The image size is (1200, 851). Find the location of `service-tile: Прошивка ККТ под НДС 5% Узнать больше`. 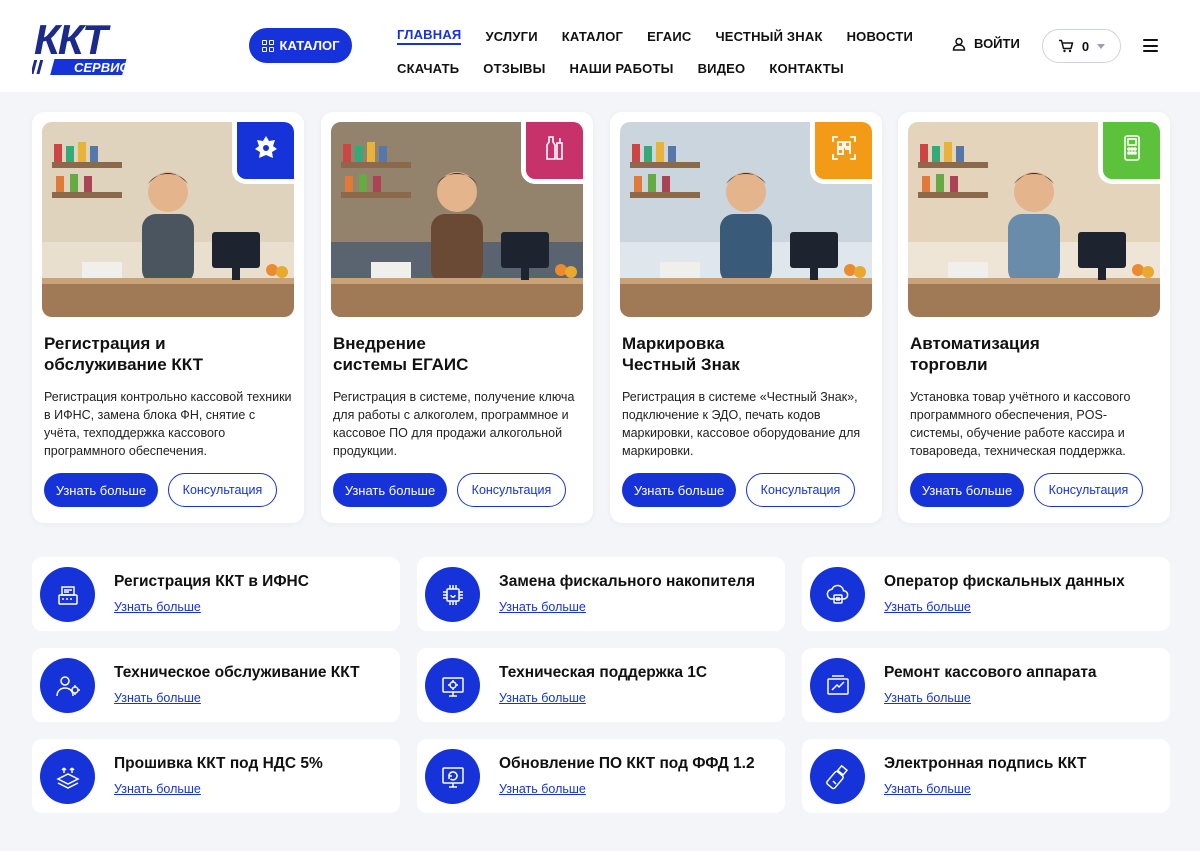

service-tile: Прошивка ККТ под НДС 5% Узнать больше is located at coordinates (216, 776).